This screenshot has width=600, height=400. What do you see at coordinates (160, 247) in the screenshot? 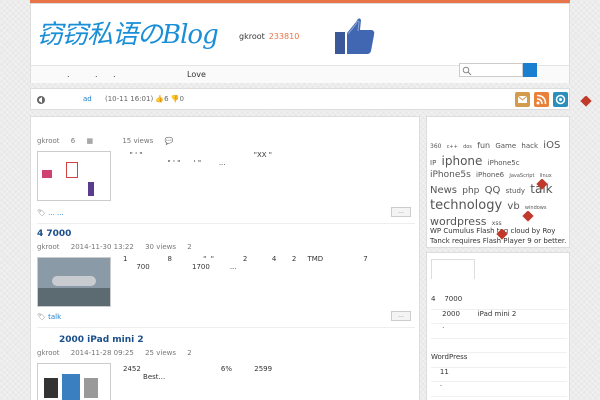
I see `post-views: 30 views` at bounding box center [160, 247].